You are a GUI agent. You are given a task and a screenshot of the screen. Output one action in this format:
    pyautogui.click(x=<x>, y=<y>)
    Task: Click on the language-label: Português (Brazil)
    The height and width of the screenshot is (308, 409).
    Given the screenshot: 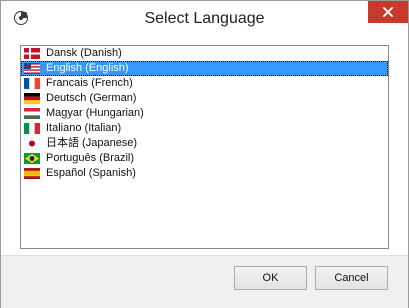 What is the action you would take?
    pyautogui.click(x=90, y=158)
    